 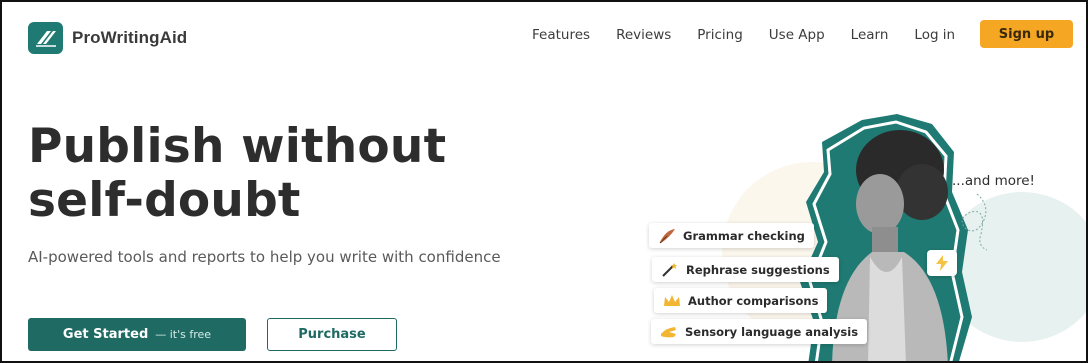 What do you see at coordinates (669, 332) in the screenshot?
I see `pinching-hand-icon` at bounding box center [669, 332].